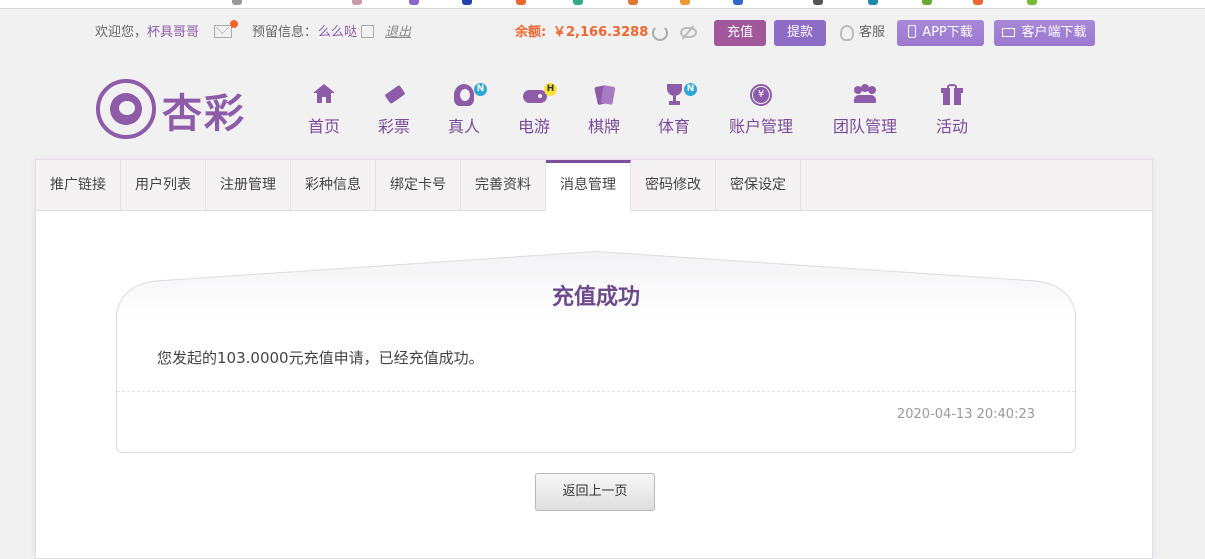  I want to click on hot-badge: H, so click(550, 89).